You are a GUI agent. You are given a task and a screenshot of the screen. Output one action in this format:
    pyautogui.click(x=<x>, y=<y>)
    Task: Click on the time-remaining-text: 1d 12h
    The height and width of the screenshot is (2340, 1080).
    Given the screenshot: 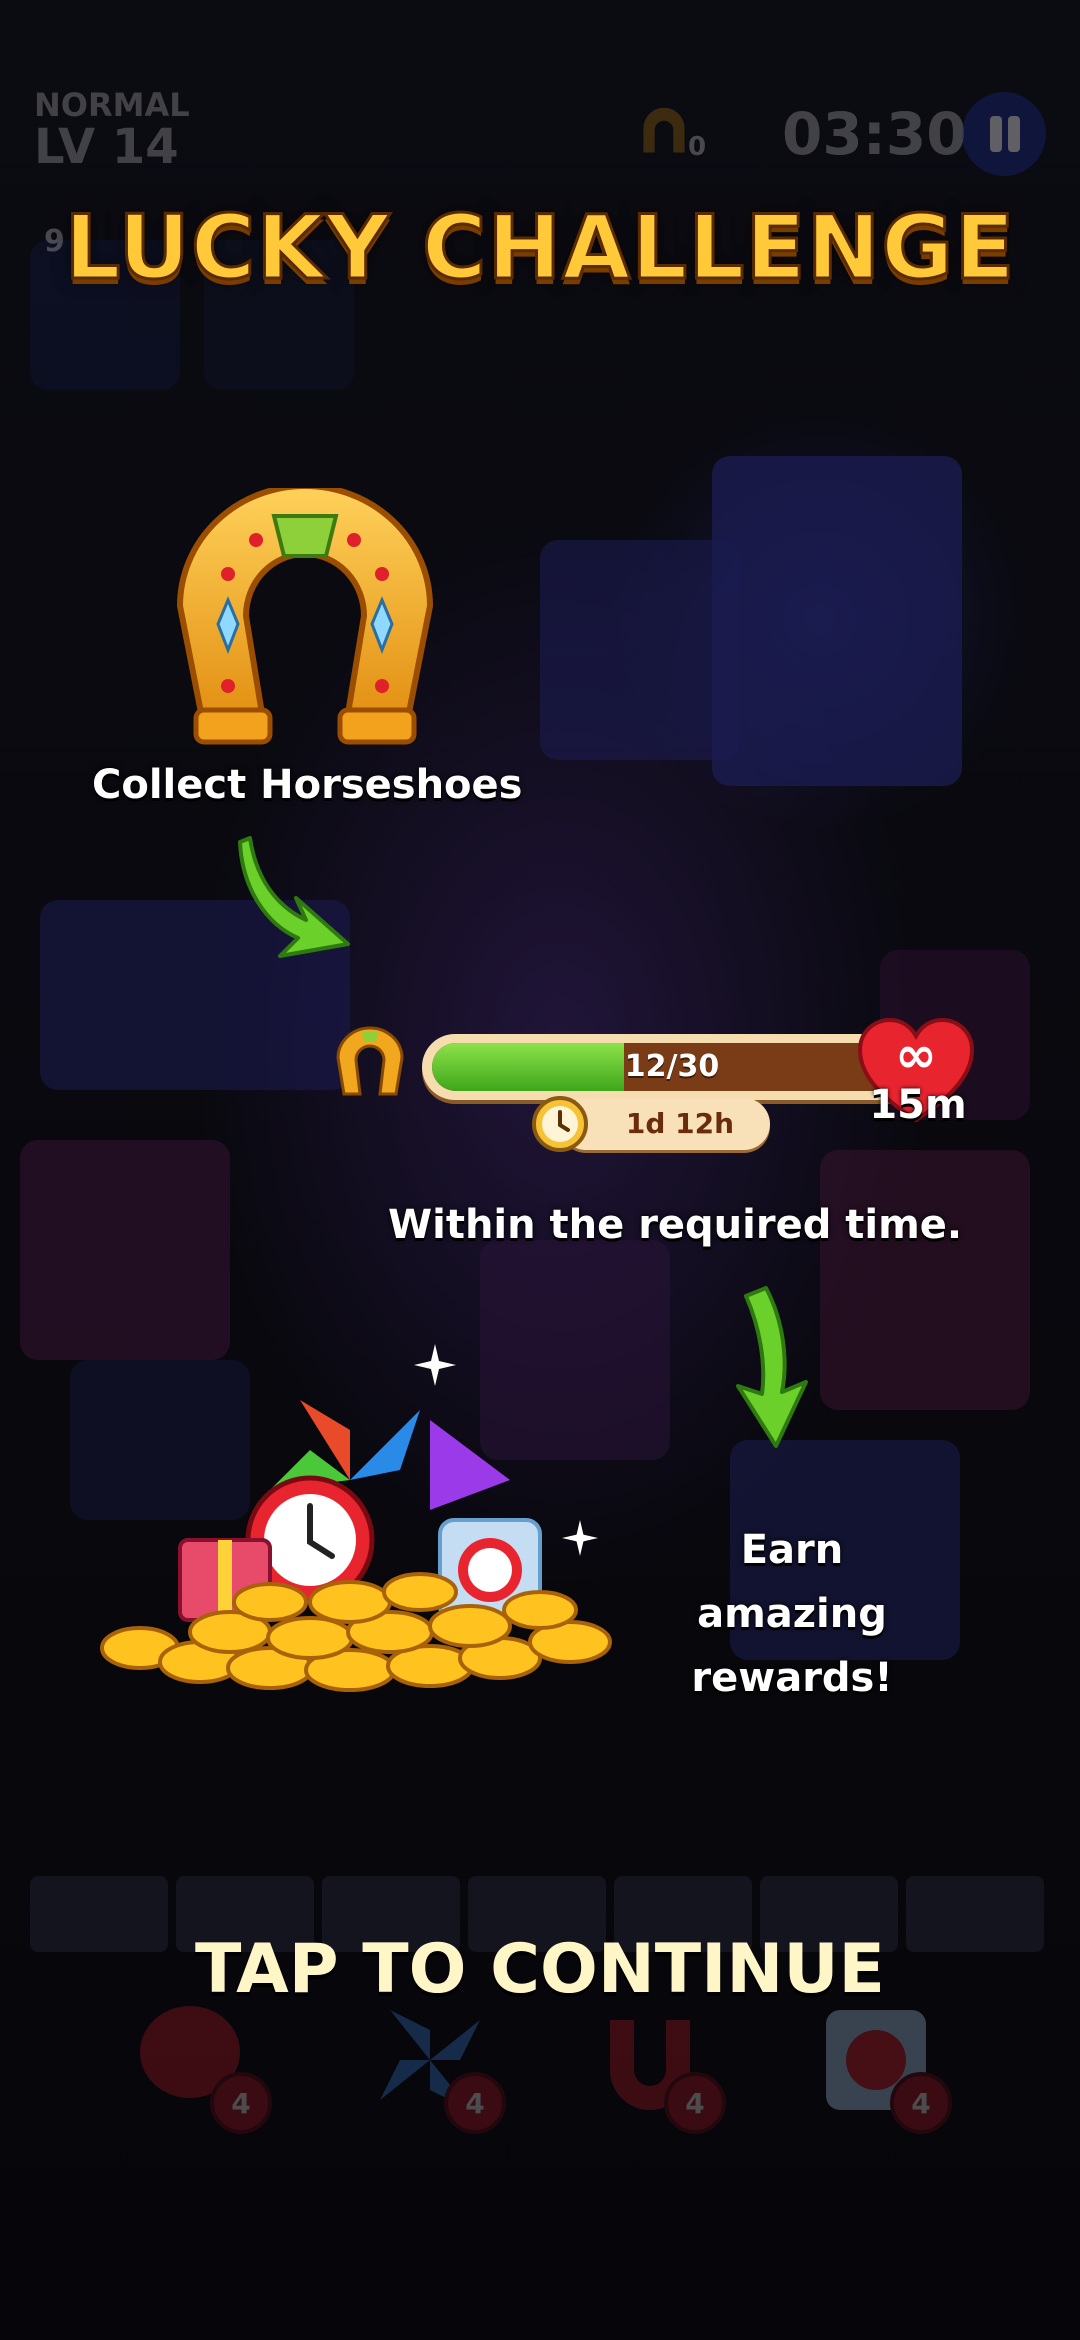 What is the action you would take?
    pyautogui.click(x=680, y=1123)
    